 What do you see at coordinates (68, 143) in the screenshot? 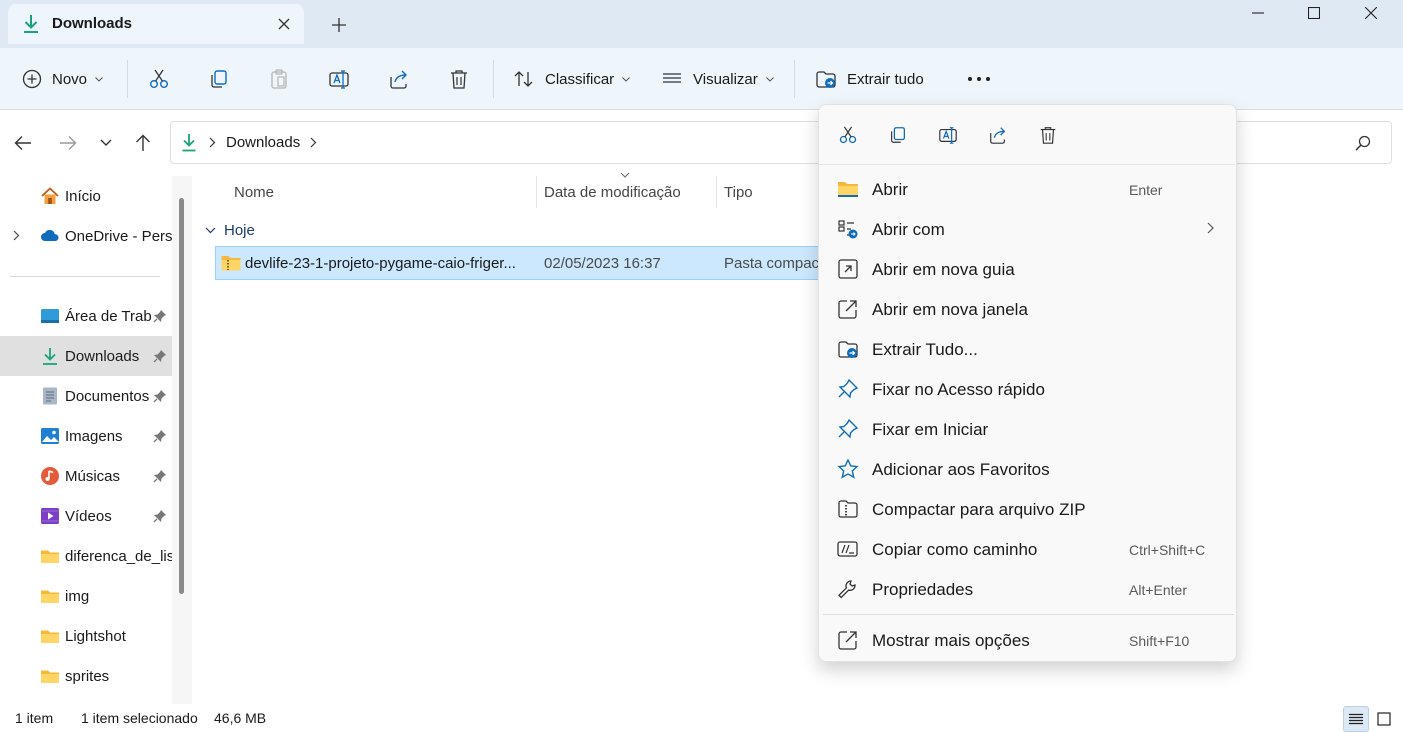
I see `forward-button` at bounding box center [68, 143].